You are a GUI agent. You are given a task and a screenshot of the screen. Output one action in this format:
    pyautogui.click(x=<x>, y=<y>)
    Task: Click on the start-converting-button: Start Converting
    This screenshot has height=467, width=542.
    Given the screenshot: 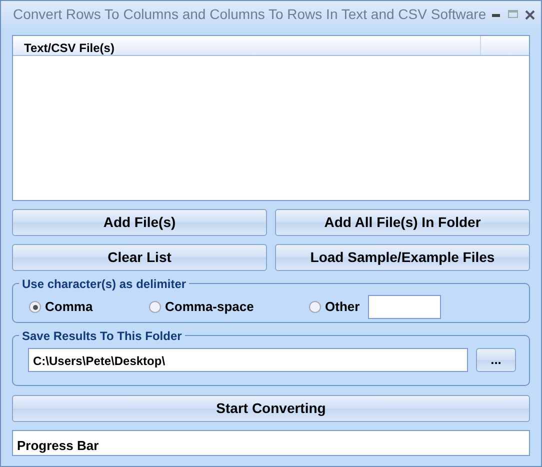 What is the action you would take?
    pyautogui.click(x=271, y=408)
    